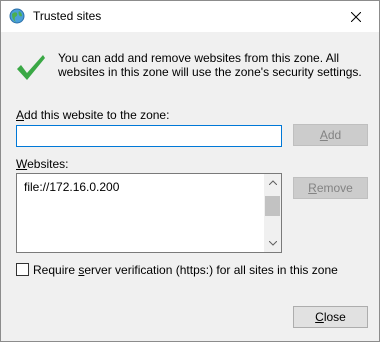  I want to click on scroll-up-arrow, so click(272, 182).